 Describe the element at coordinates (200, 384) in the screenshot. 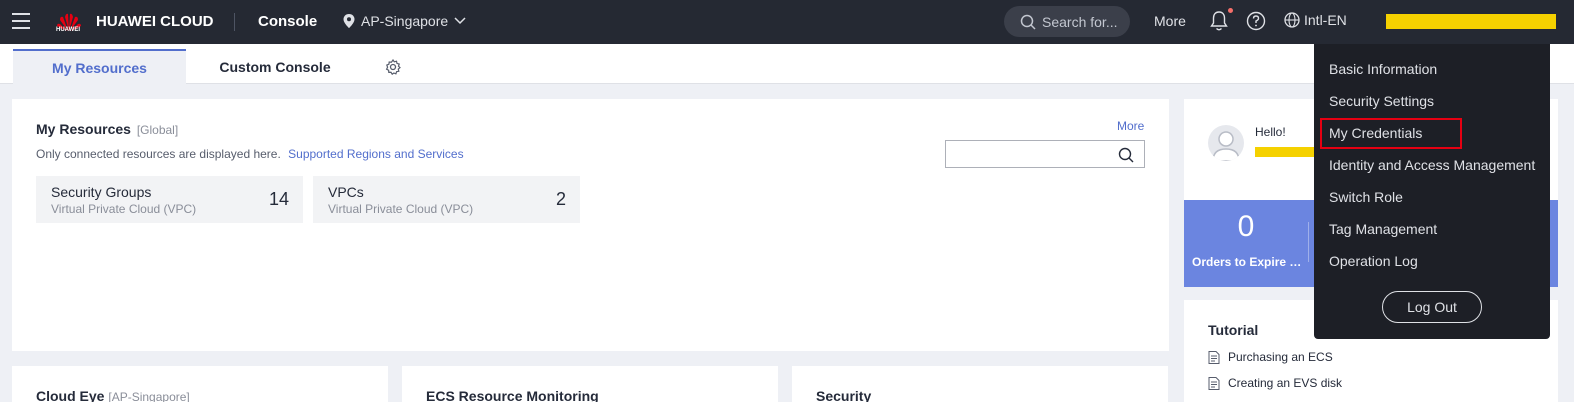

I see `cloud-eye-card: Cloud Eye [AP-Singapore]` at that location.